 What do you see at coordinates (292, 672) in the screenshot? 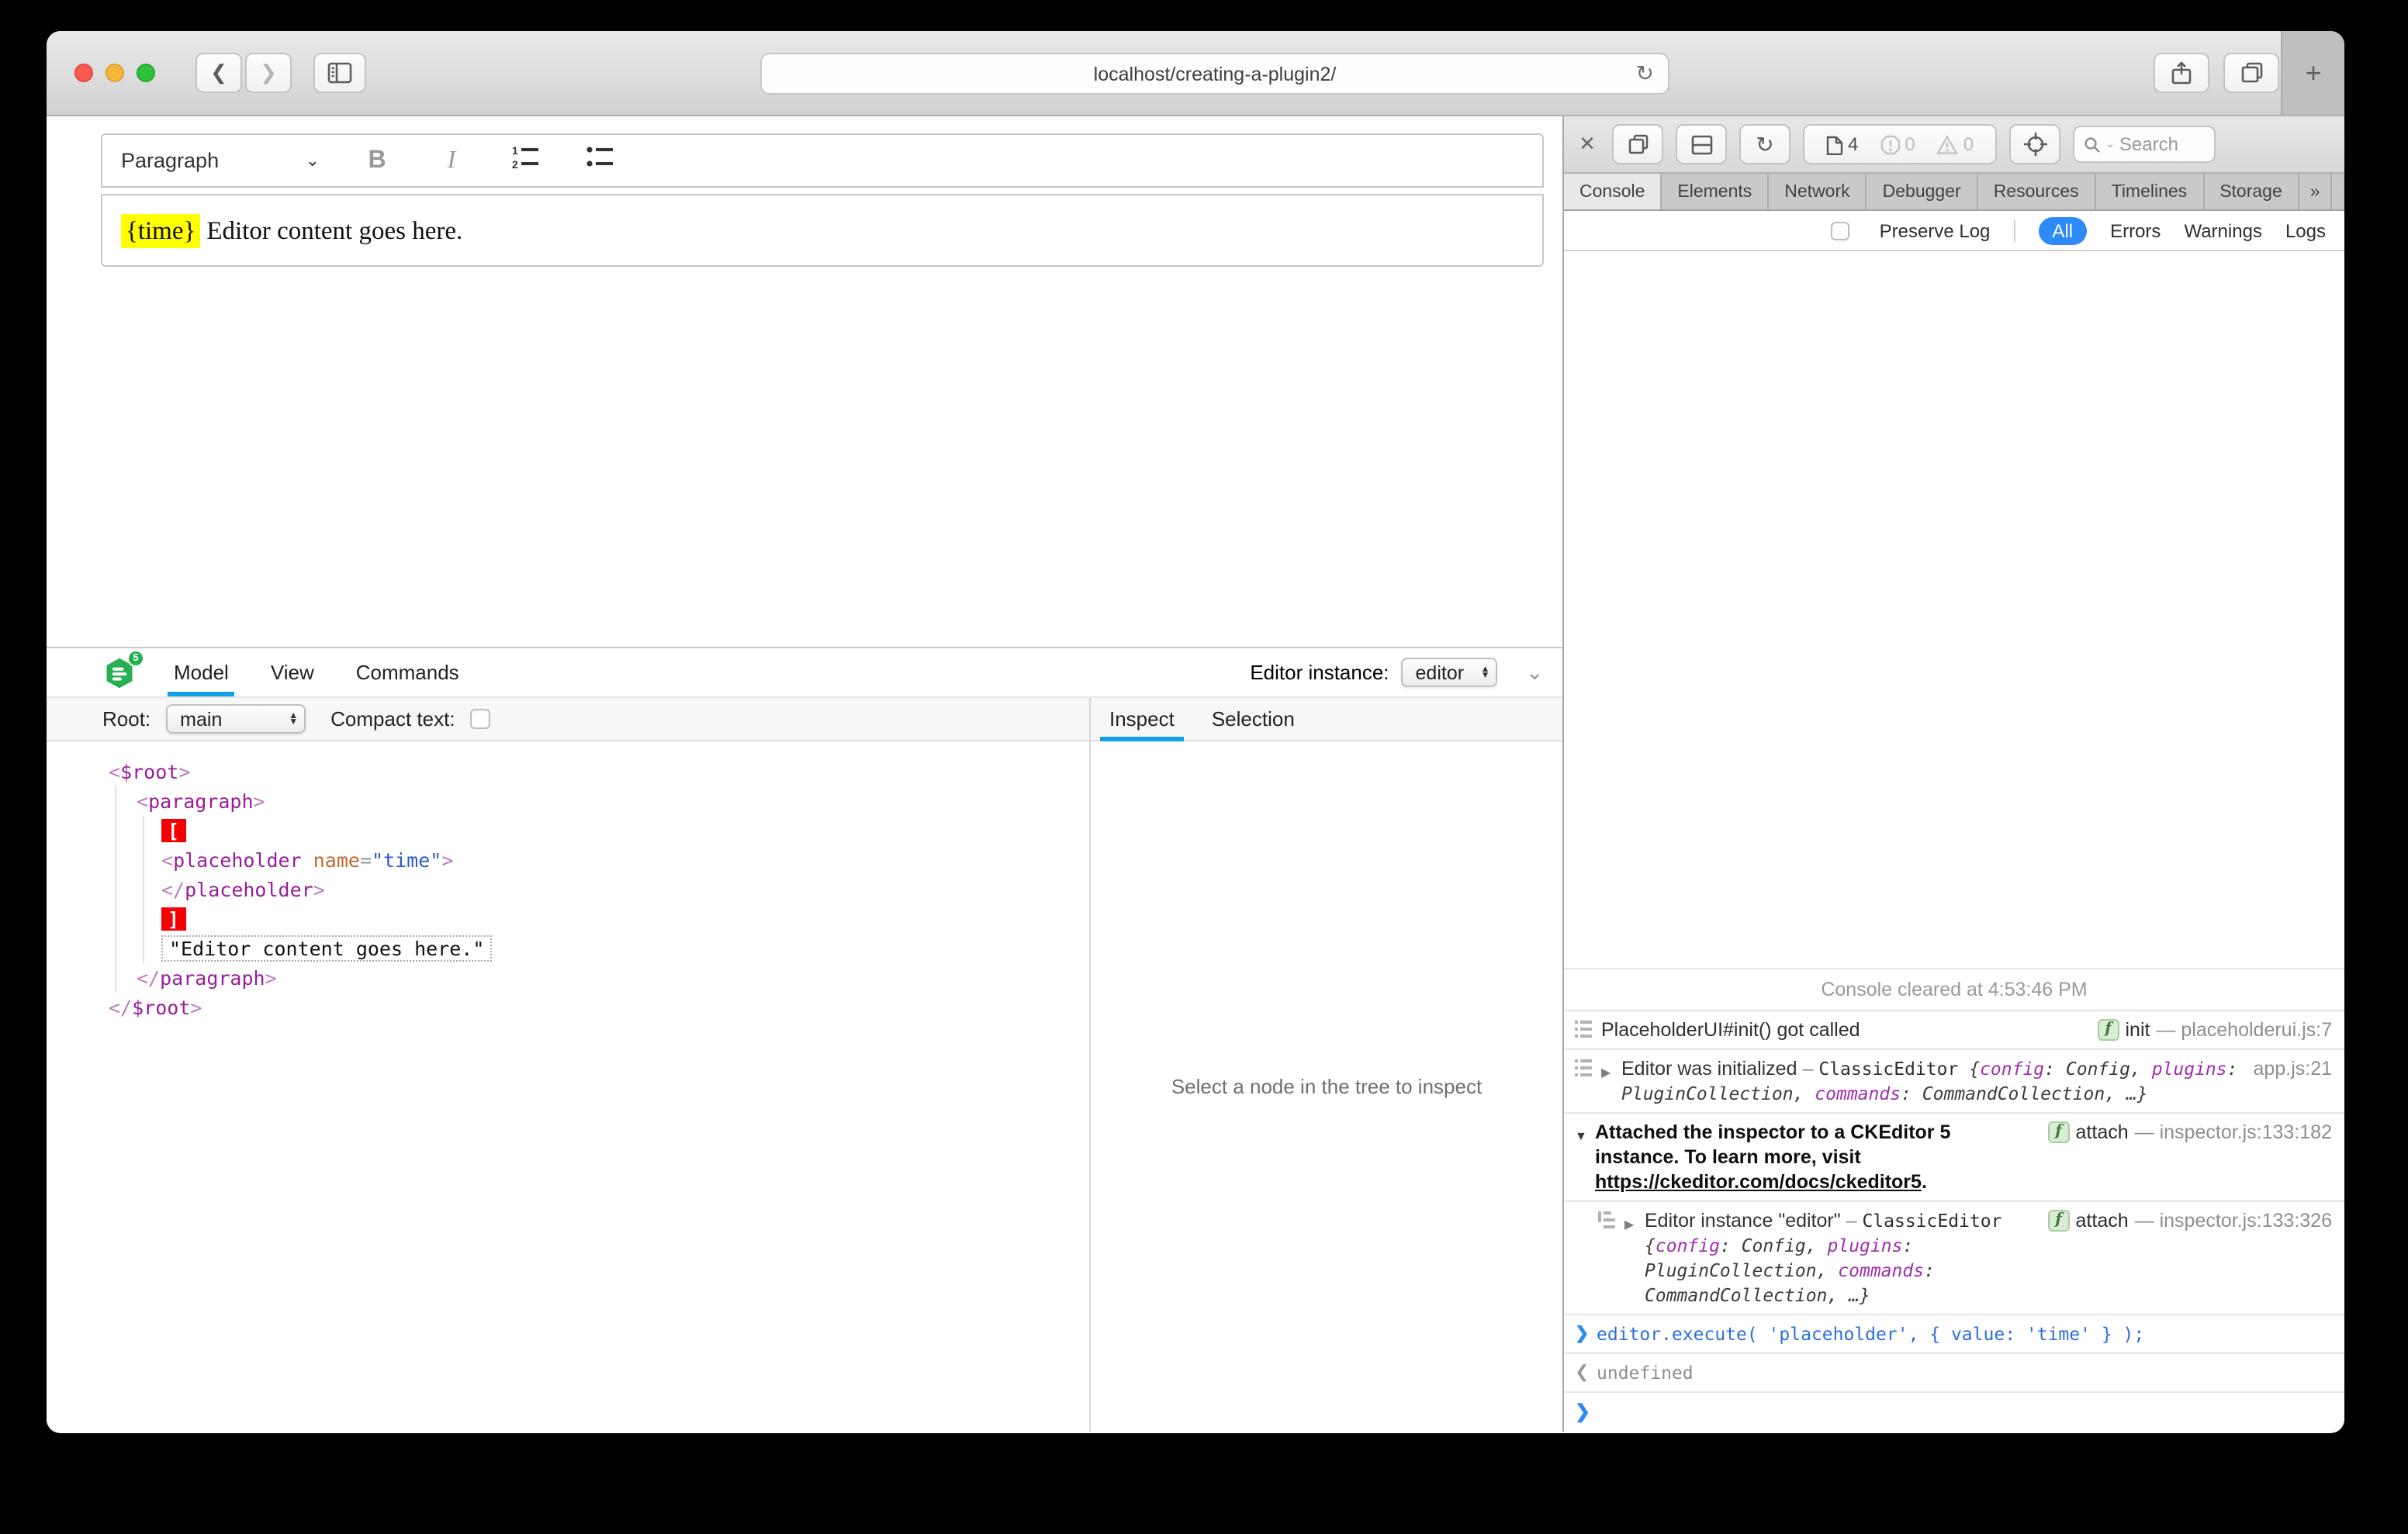
I see `tab-view: View` at bounding box center [292, 672].